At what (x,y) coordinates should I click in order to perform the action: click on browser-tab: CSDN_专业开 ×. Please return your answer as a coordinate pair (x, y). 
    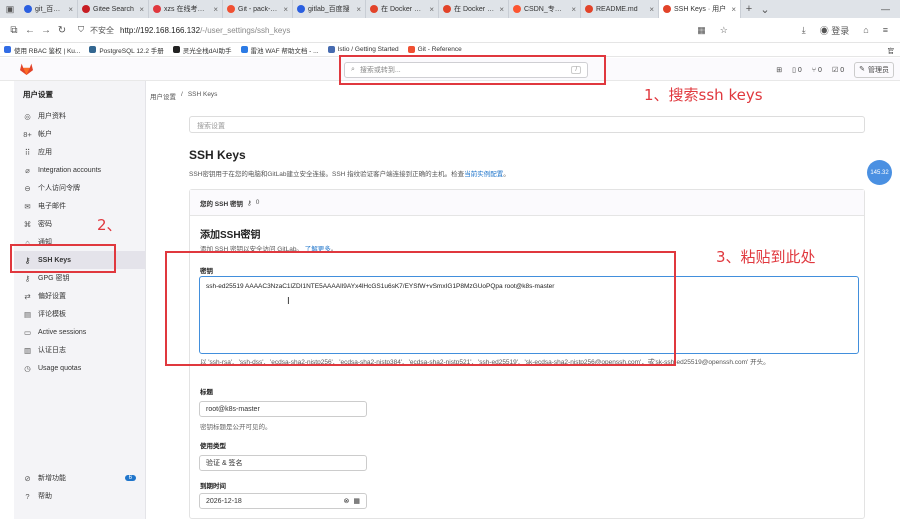
    Looking at the image, I should click on (545, 9).